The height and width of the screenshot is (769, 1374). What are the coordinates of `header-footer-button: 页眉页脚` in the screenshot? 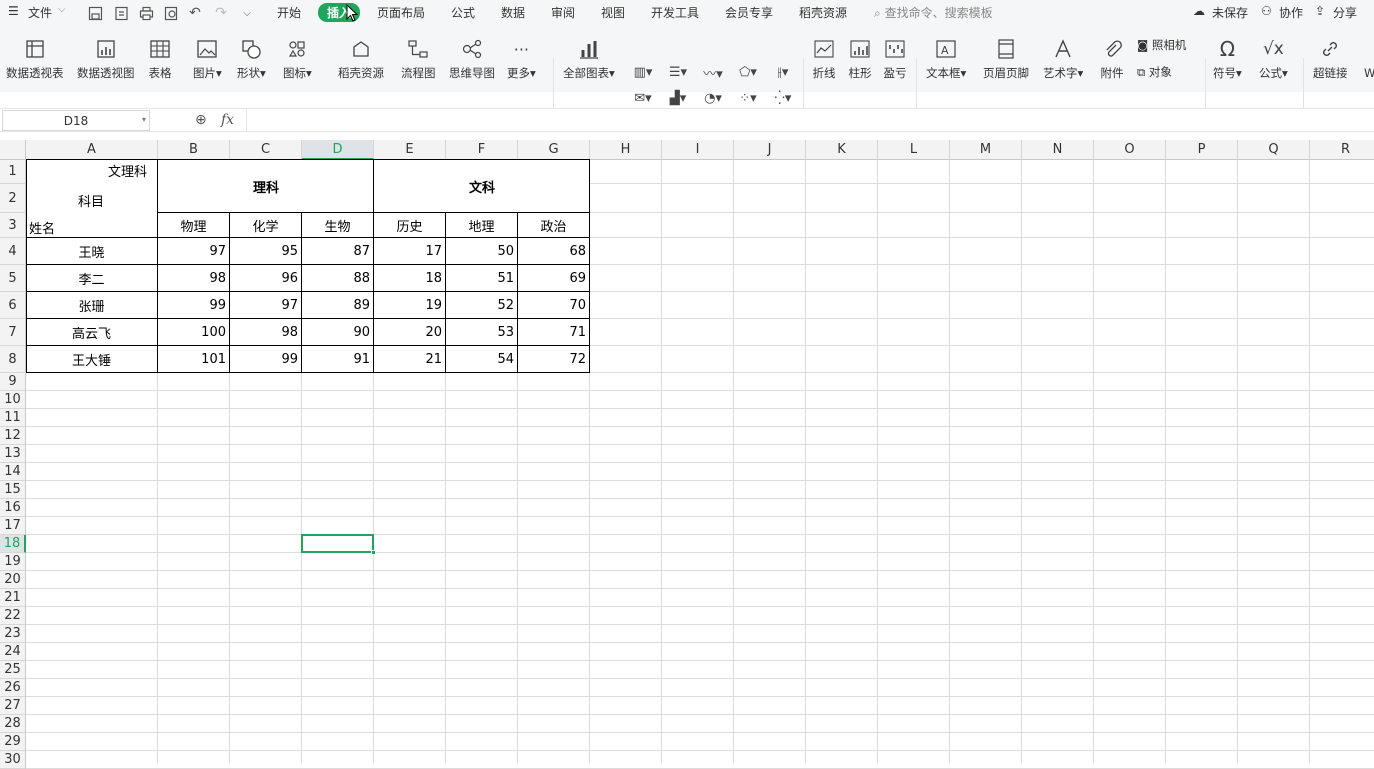 It's located at (1006, 58).